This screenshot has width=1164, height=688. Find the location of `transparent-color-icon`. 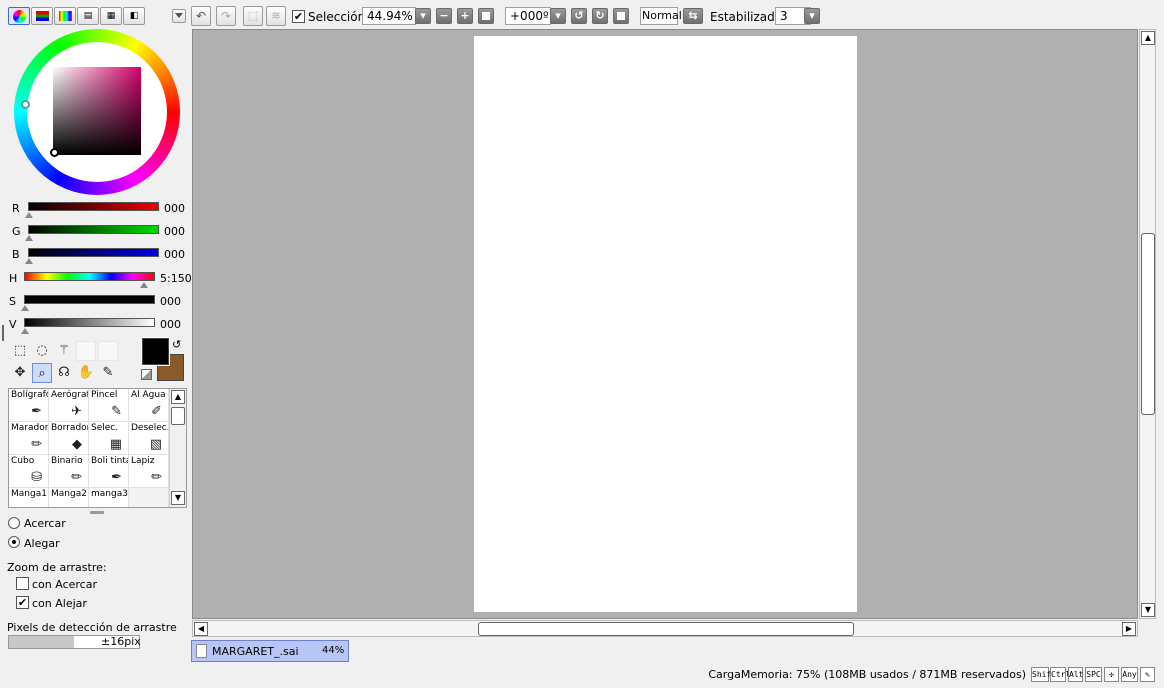

transparent-color-icon is located at coordinates (146, 374).